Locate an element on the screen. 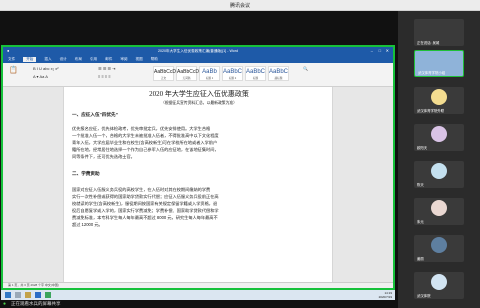 This screenshot has height=308, width=480. system-tray: 14:19 2020/7/19 is located at coordinates (385, 295).